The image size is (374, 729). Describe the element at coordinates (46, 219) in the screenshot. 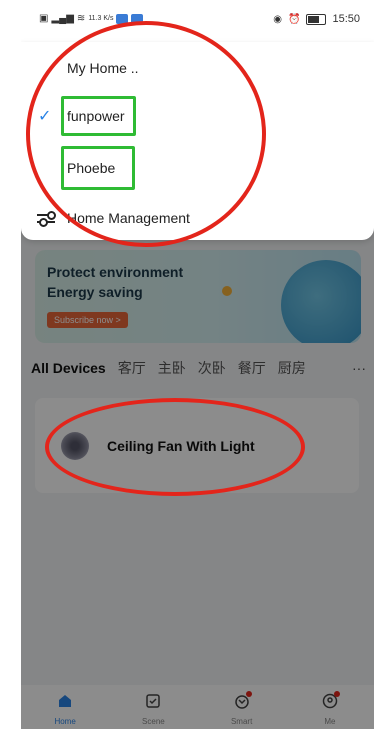

I see `sliders-icon` at that location.